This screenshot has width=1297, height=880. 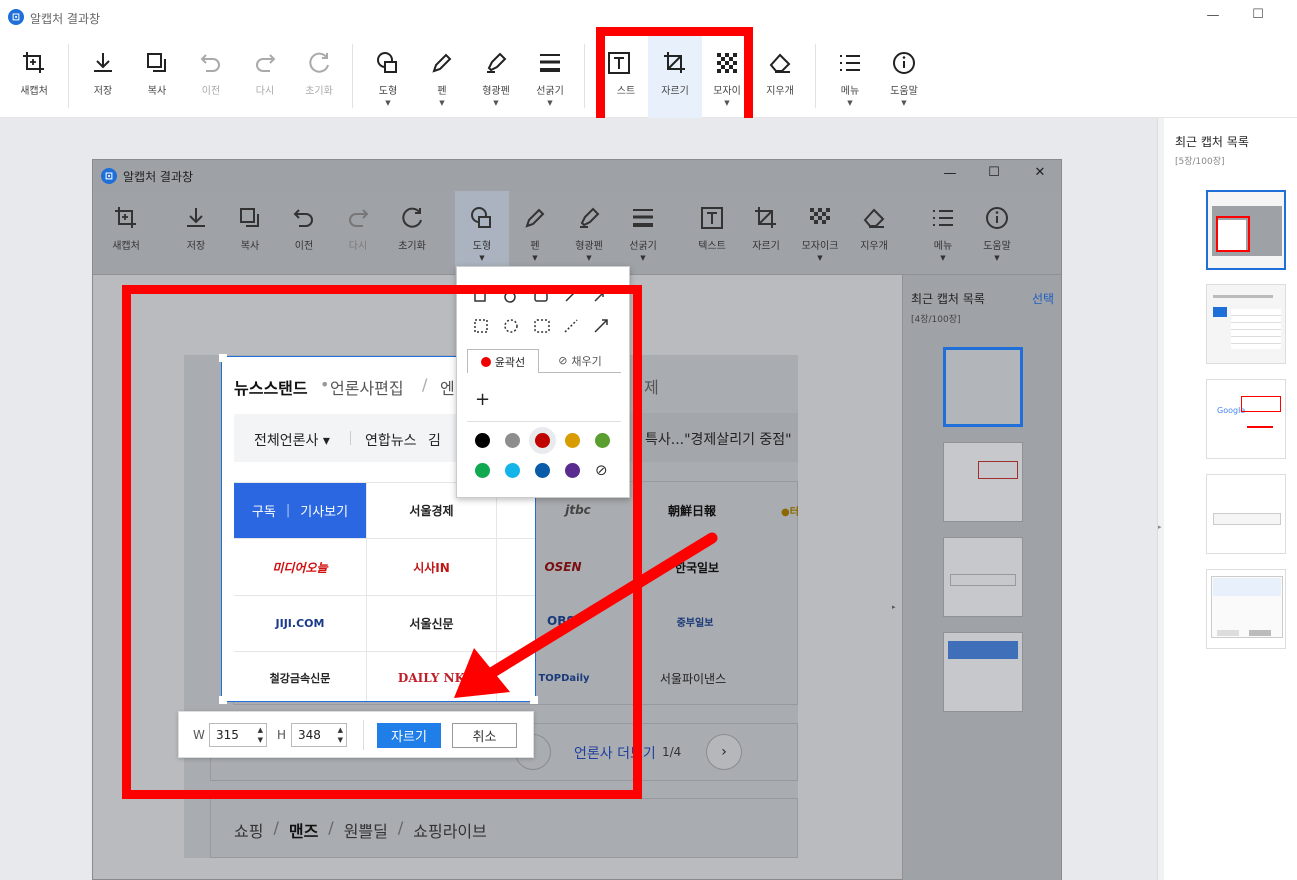 What do you see at coordinates (780, 76) in the screenshot?
I see `eraser-button: 지우개` at bounding box center [780, 76].